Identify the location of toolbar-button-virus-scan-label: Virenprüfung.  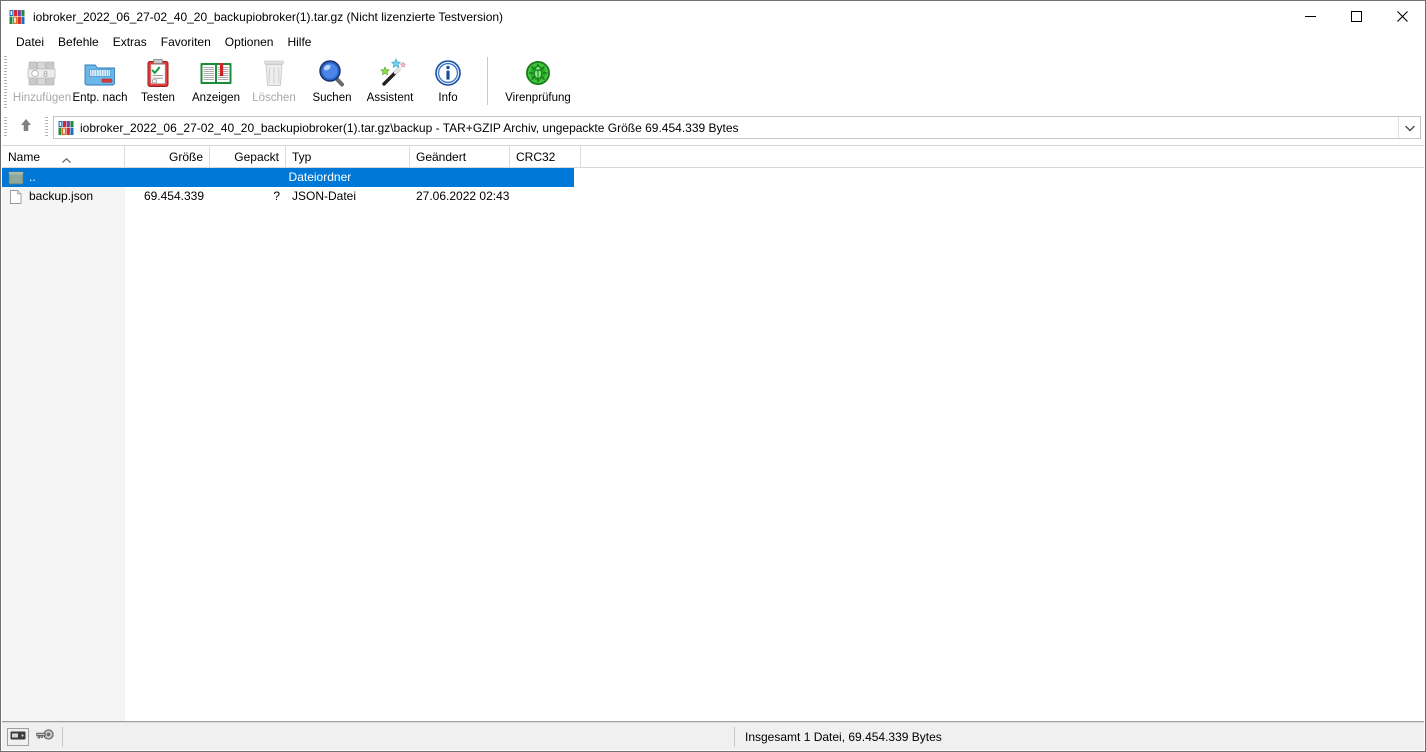
(538, 98).